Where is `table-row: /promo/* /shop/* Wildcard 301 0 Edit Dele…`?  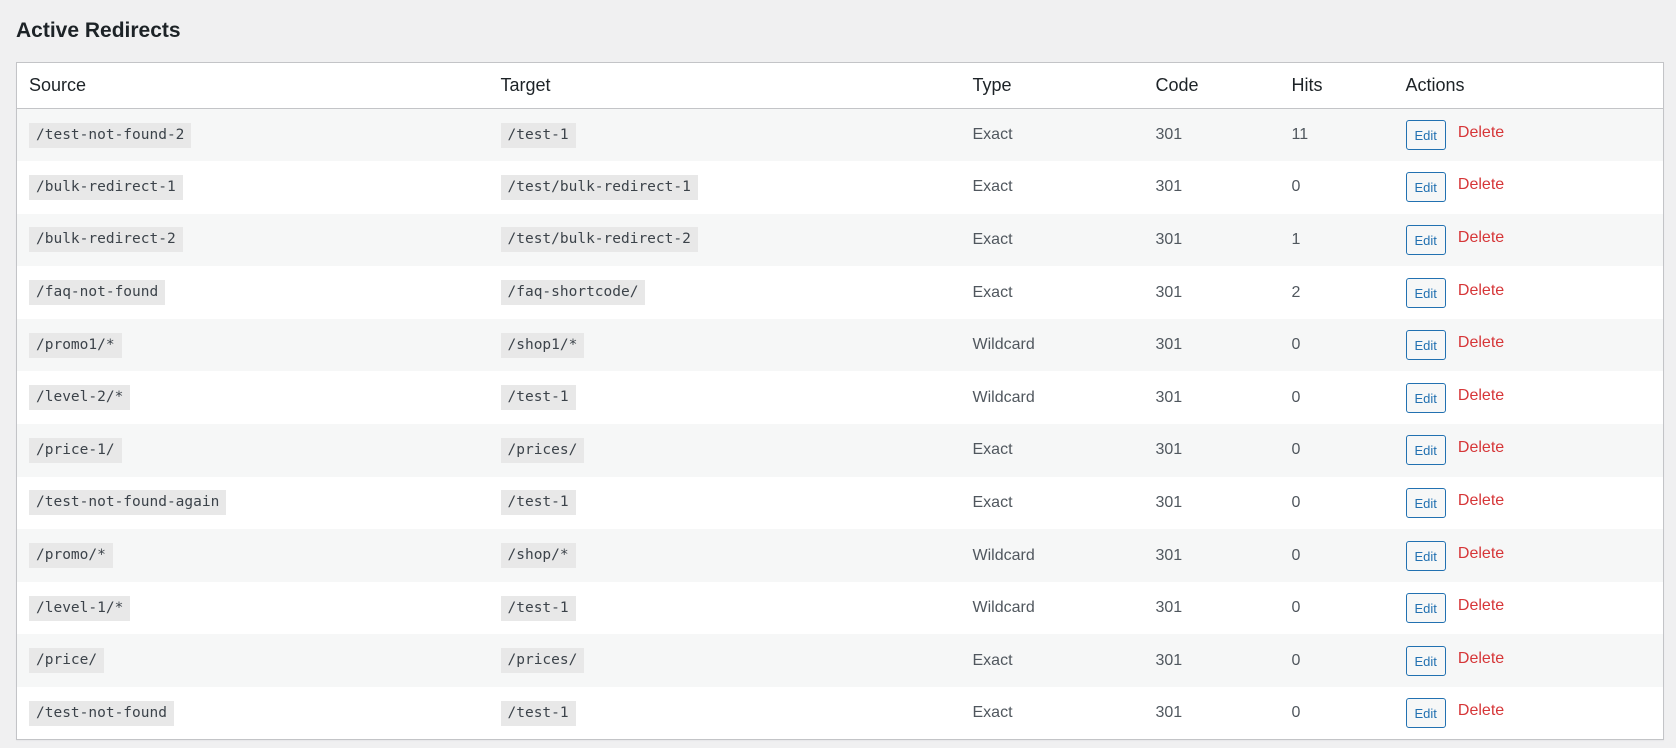
table-row: /promo/* /shop/* Wildcard 301 0 Edit Dele… is located at coordinates (840, 555).